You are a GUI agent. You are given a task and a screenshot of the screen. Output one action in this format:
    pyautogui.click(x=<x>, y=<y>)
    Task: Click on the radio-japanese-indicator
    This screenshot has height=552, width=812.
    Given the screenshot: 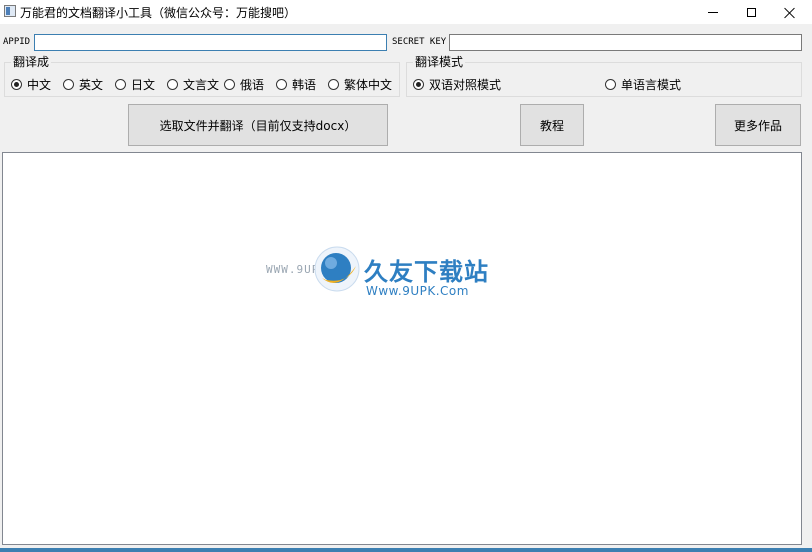 What is the action you would take?
    pyautogui.click(x=120, y=84)
    